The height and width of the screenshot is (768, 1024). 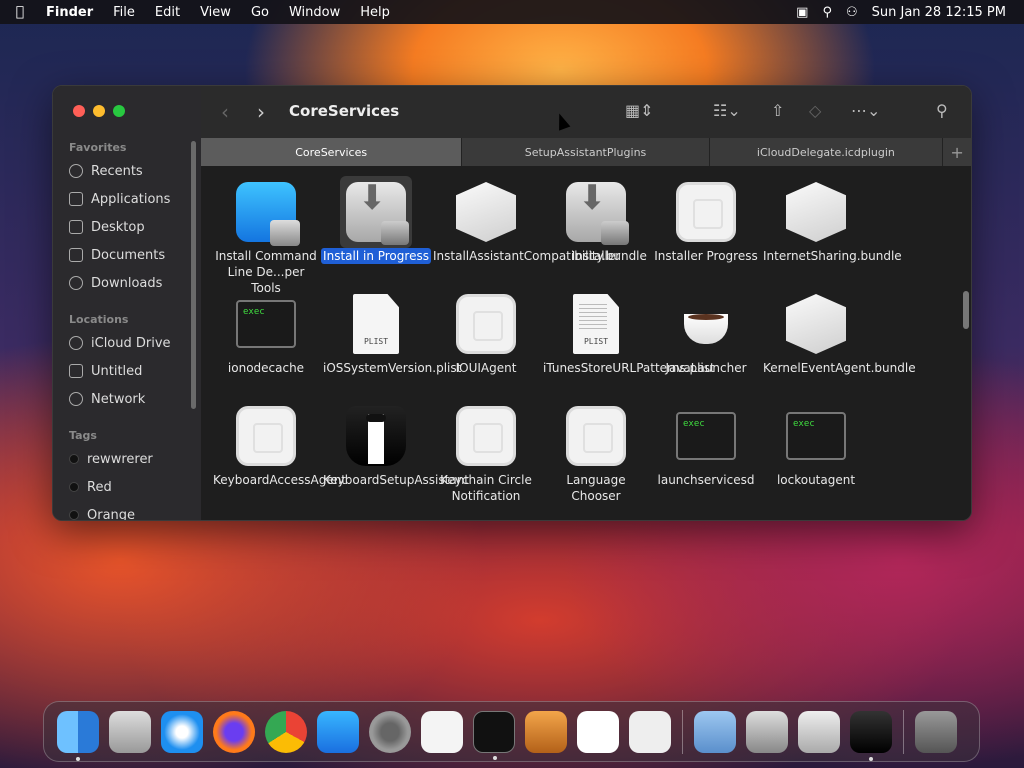 What do you see at coordinates (79, 111) in the screenshot?
I see `close-button` at bounding box center [79, 111].